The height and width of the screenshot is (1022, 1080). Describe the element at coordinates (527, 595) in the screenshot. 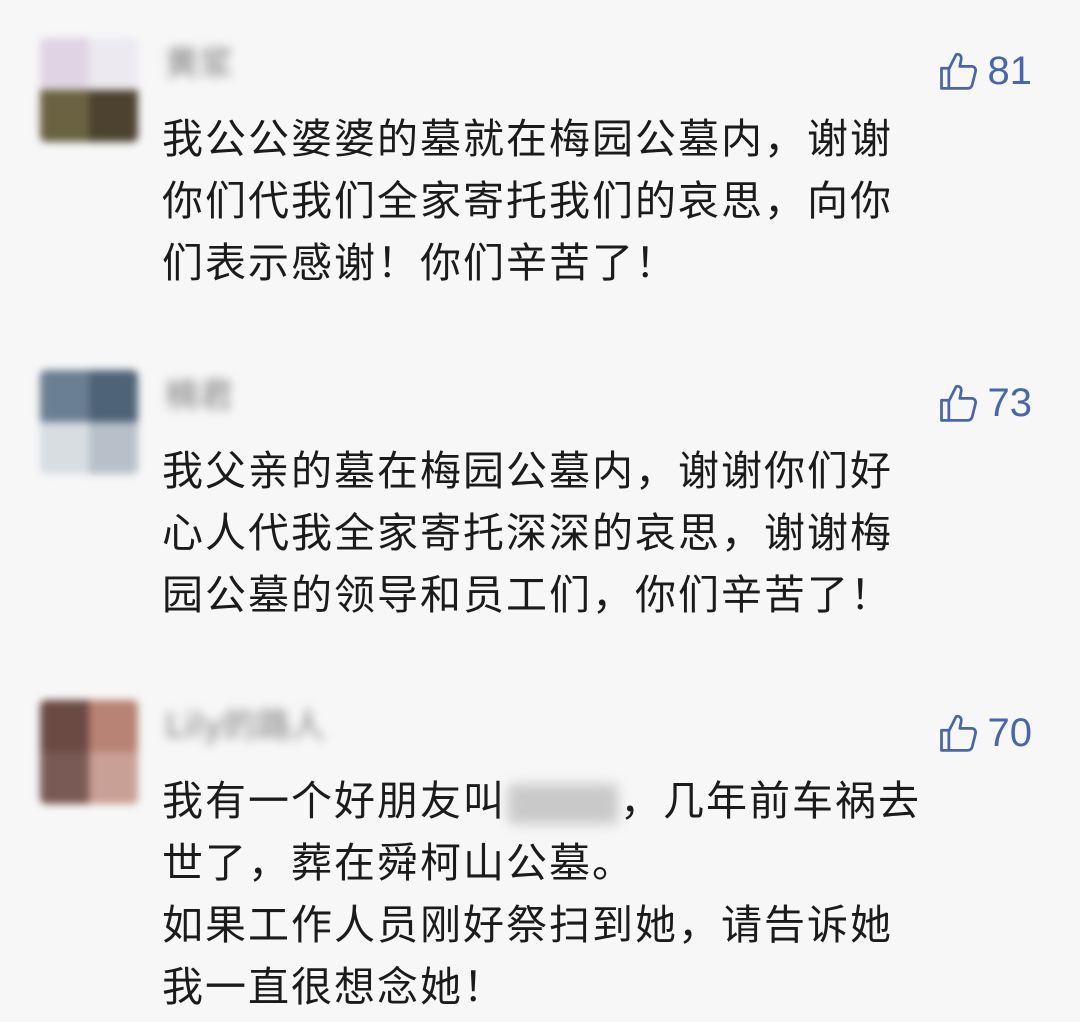

I see `comment-line: 园公墓的领导和员工们，你们辛苦了！` at that location.